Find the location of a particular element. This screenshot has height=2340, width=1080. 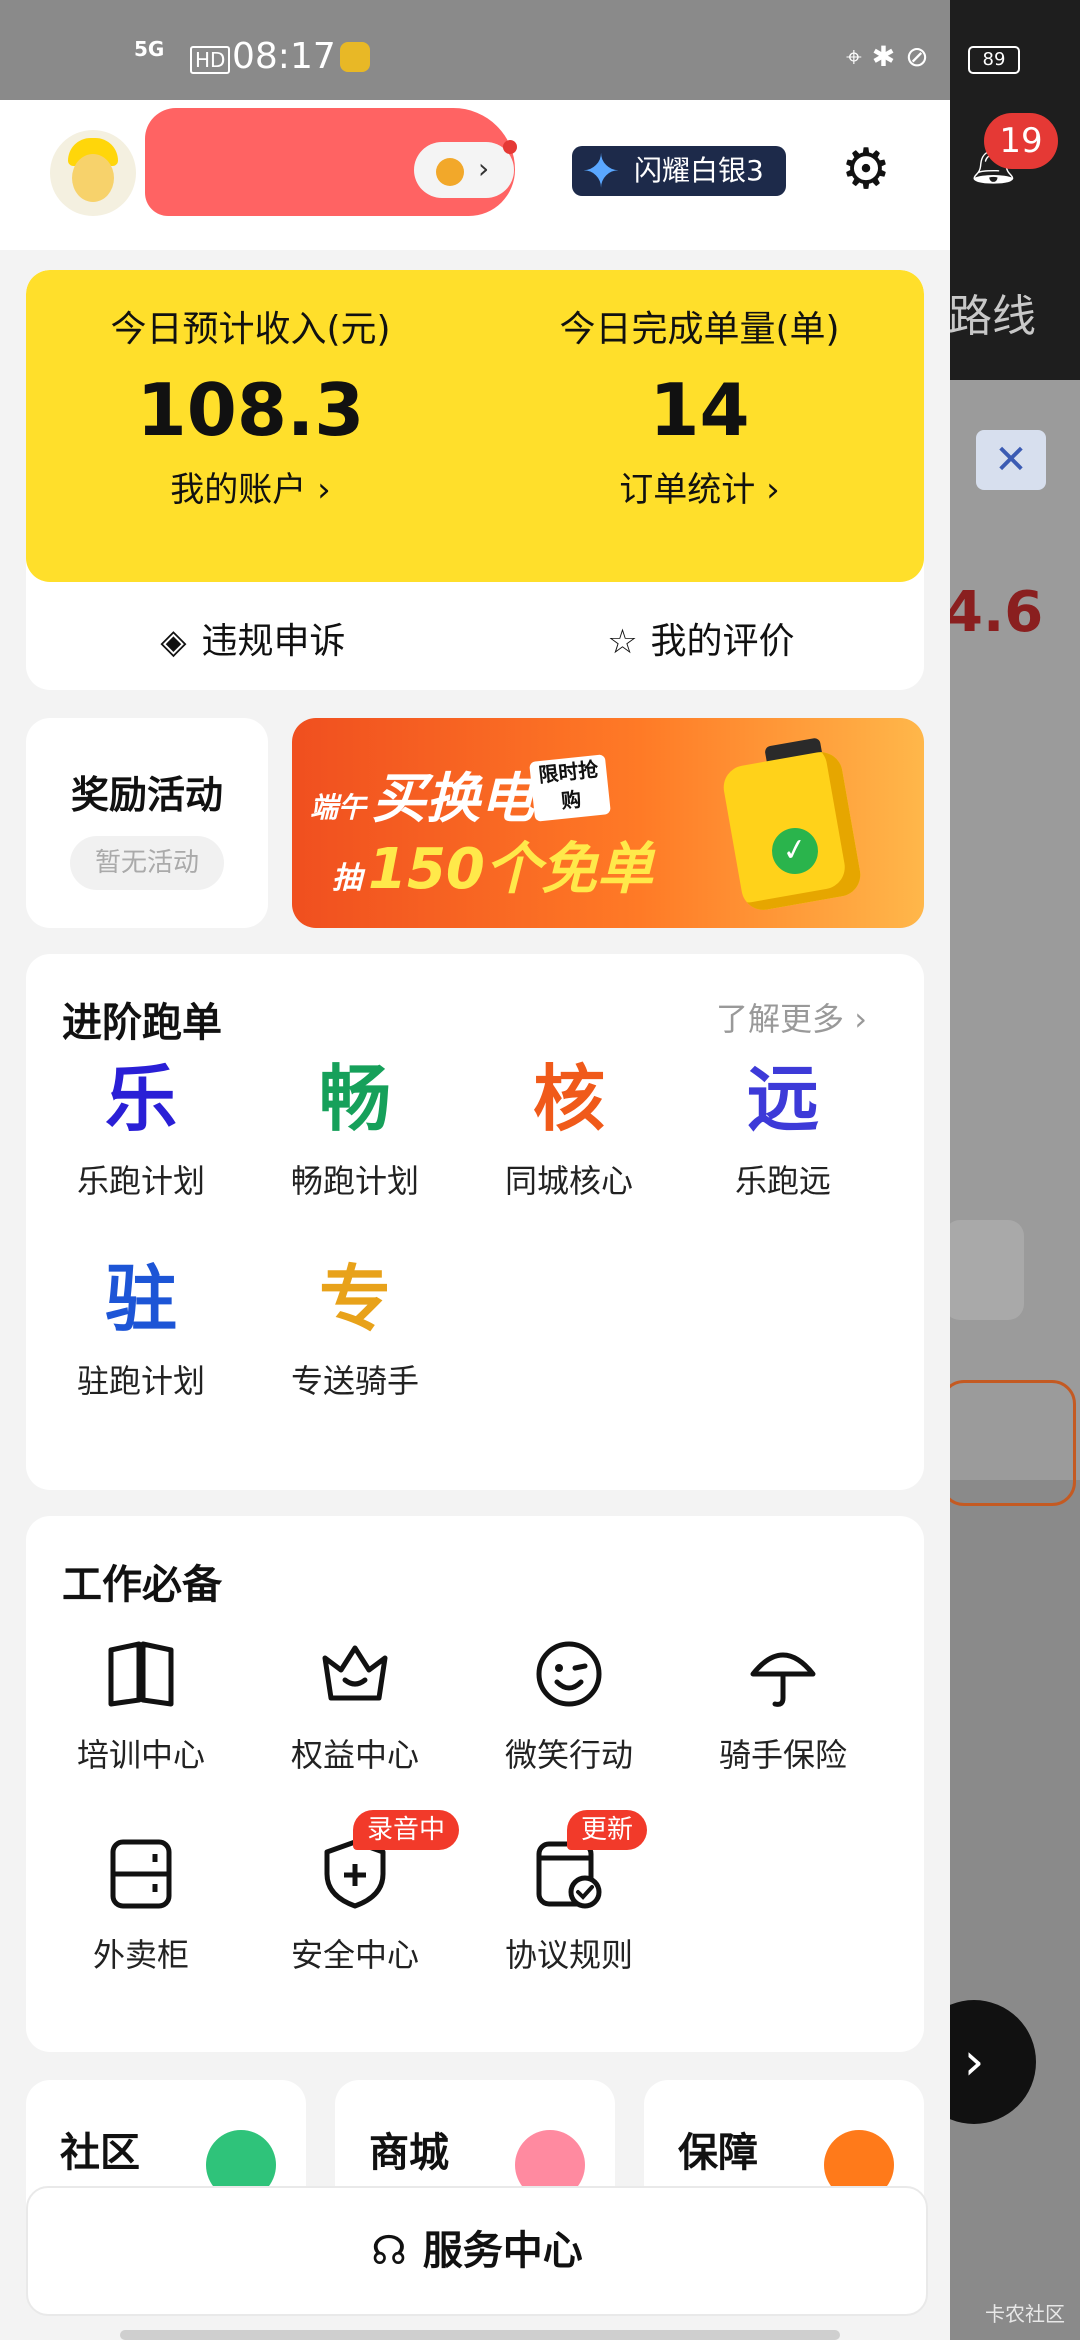

work-label: 微笑行动 is located at coordinates (568, 1755).